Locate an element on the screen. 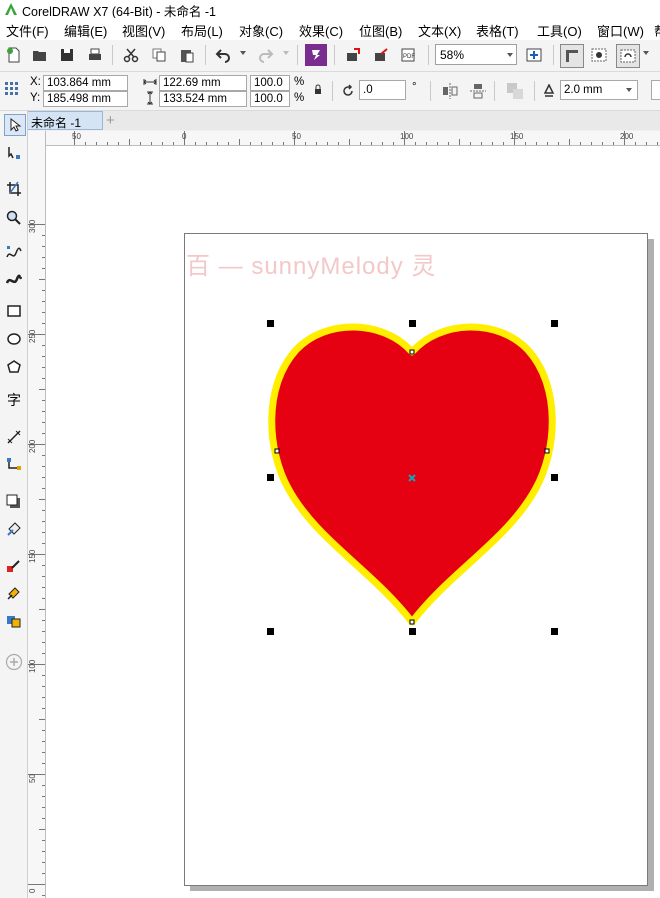 The height and width of the screenshot is (898, 660). selection-handle-top is located at coordinates (412, 323).